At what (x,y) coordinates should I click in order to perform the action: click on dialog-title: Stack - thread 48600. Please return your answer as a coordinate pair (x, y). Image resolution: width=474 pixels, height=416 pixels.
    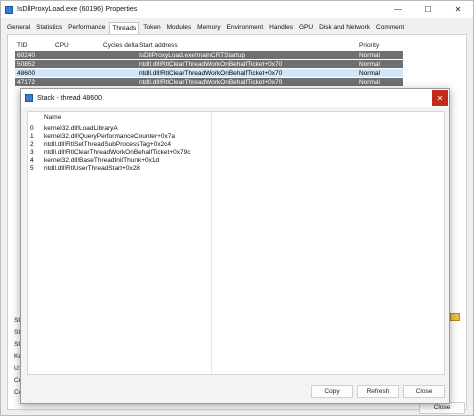
    Looking at the image, I should click on (69, 98).